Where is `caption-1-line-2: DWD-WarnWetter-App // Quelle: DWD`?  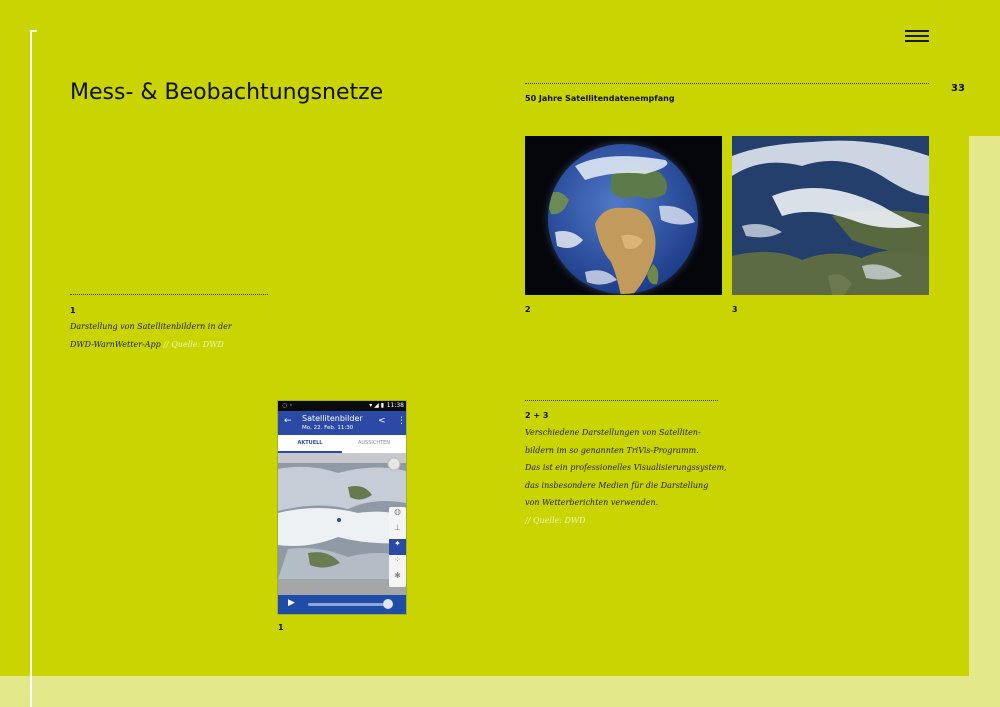 caption-1-line-2: DWD-WarnWetter-App // Quelle: DWD is located at coordinates (151, 345).